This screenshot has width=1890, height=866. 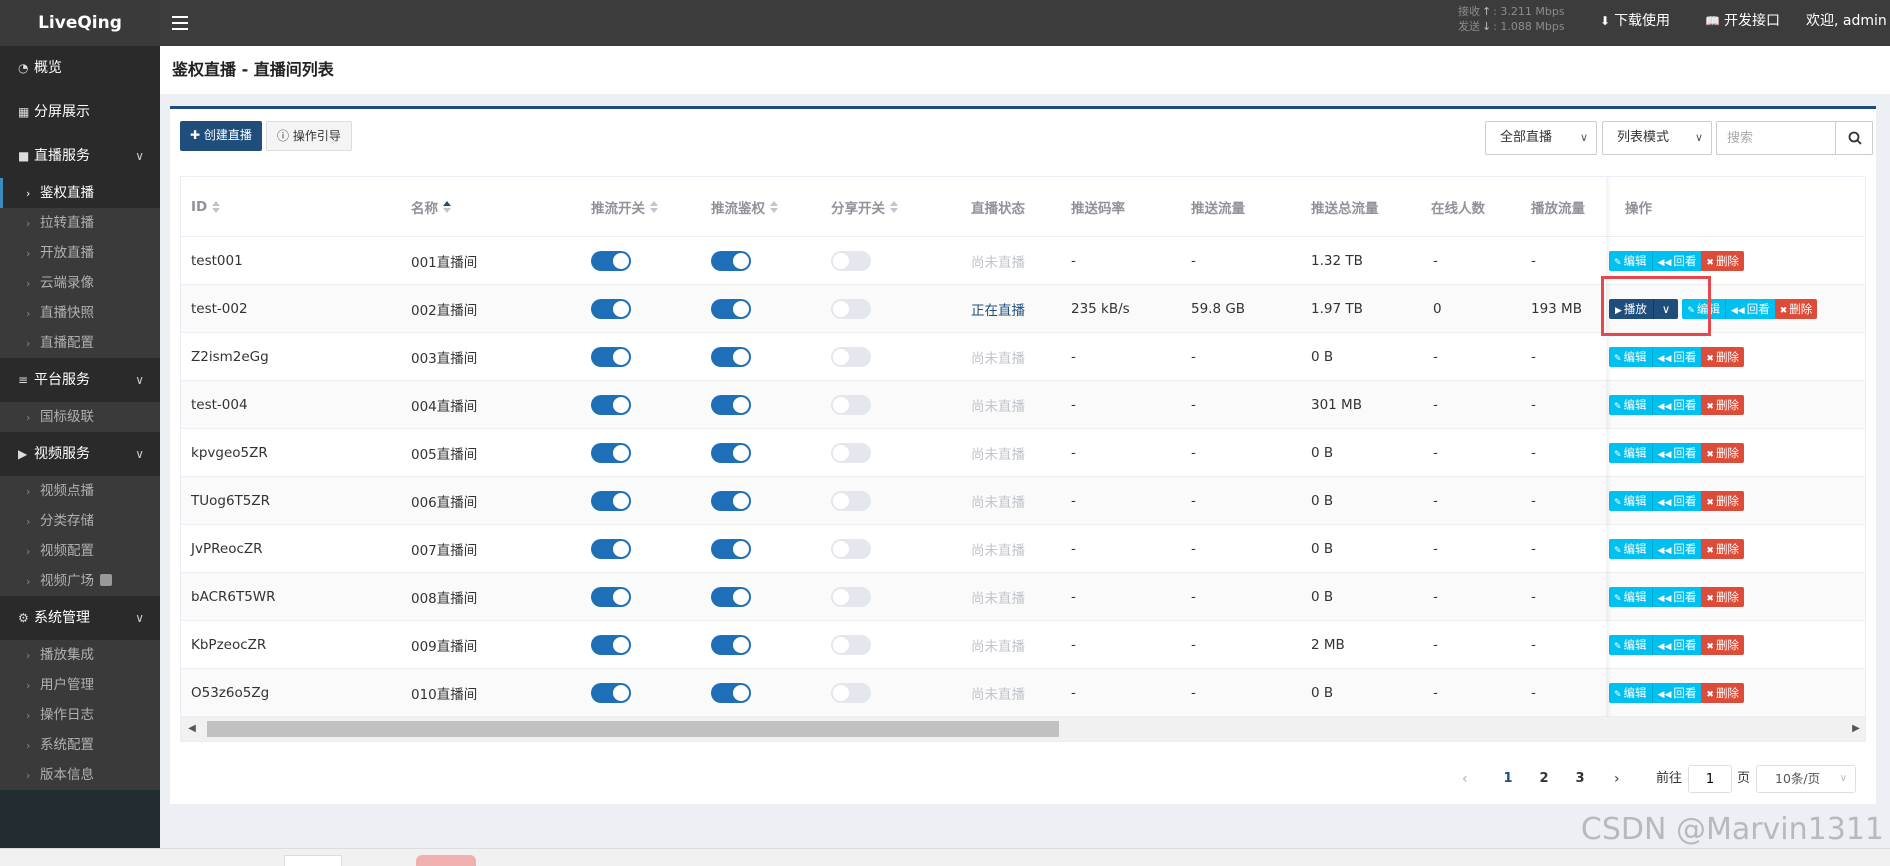 What do you see at coordinates (80, 283) in the screenshot?
I see `sidebar-item-cloud-record: › 云端录像` at bounding box center [80, 283].